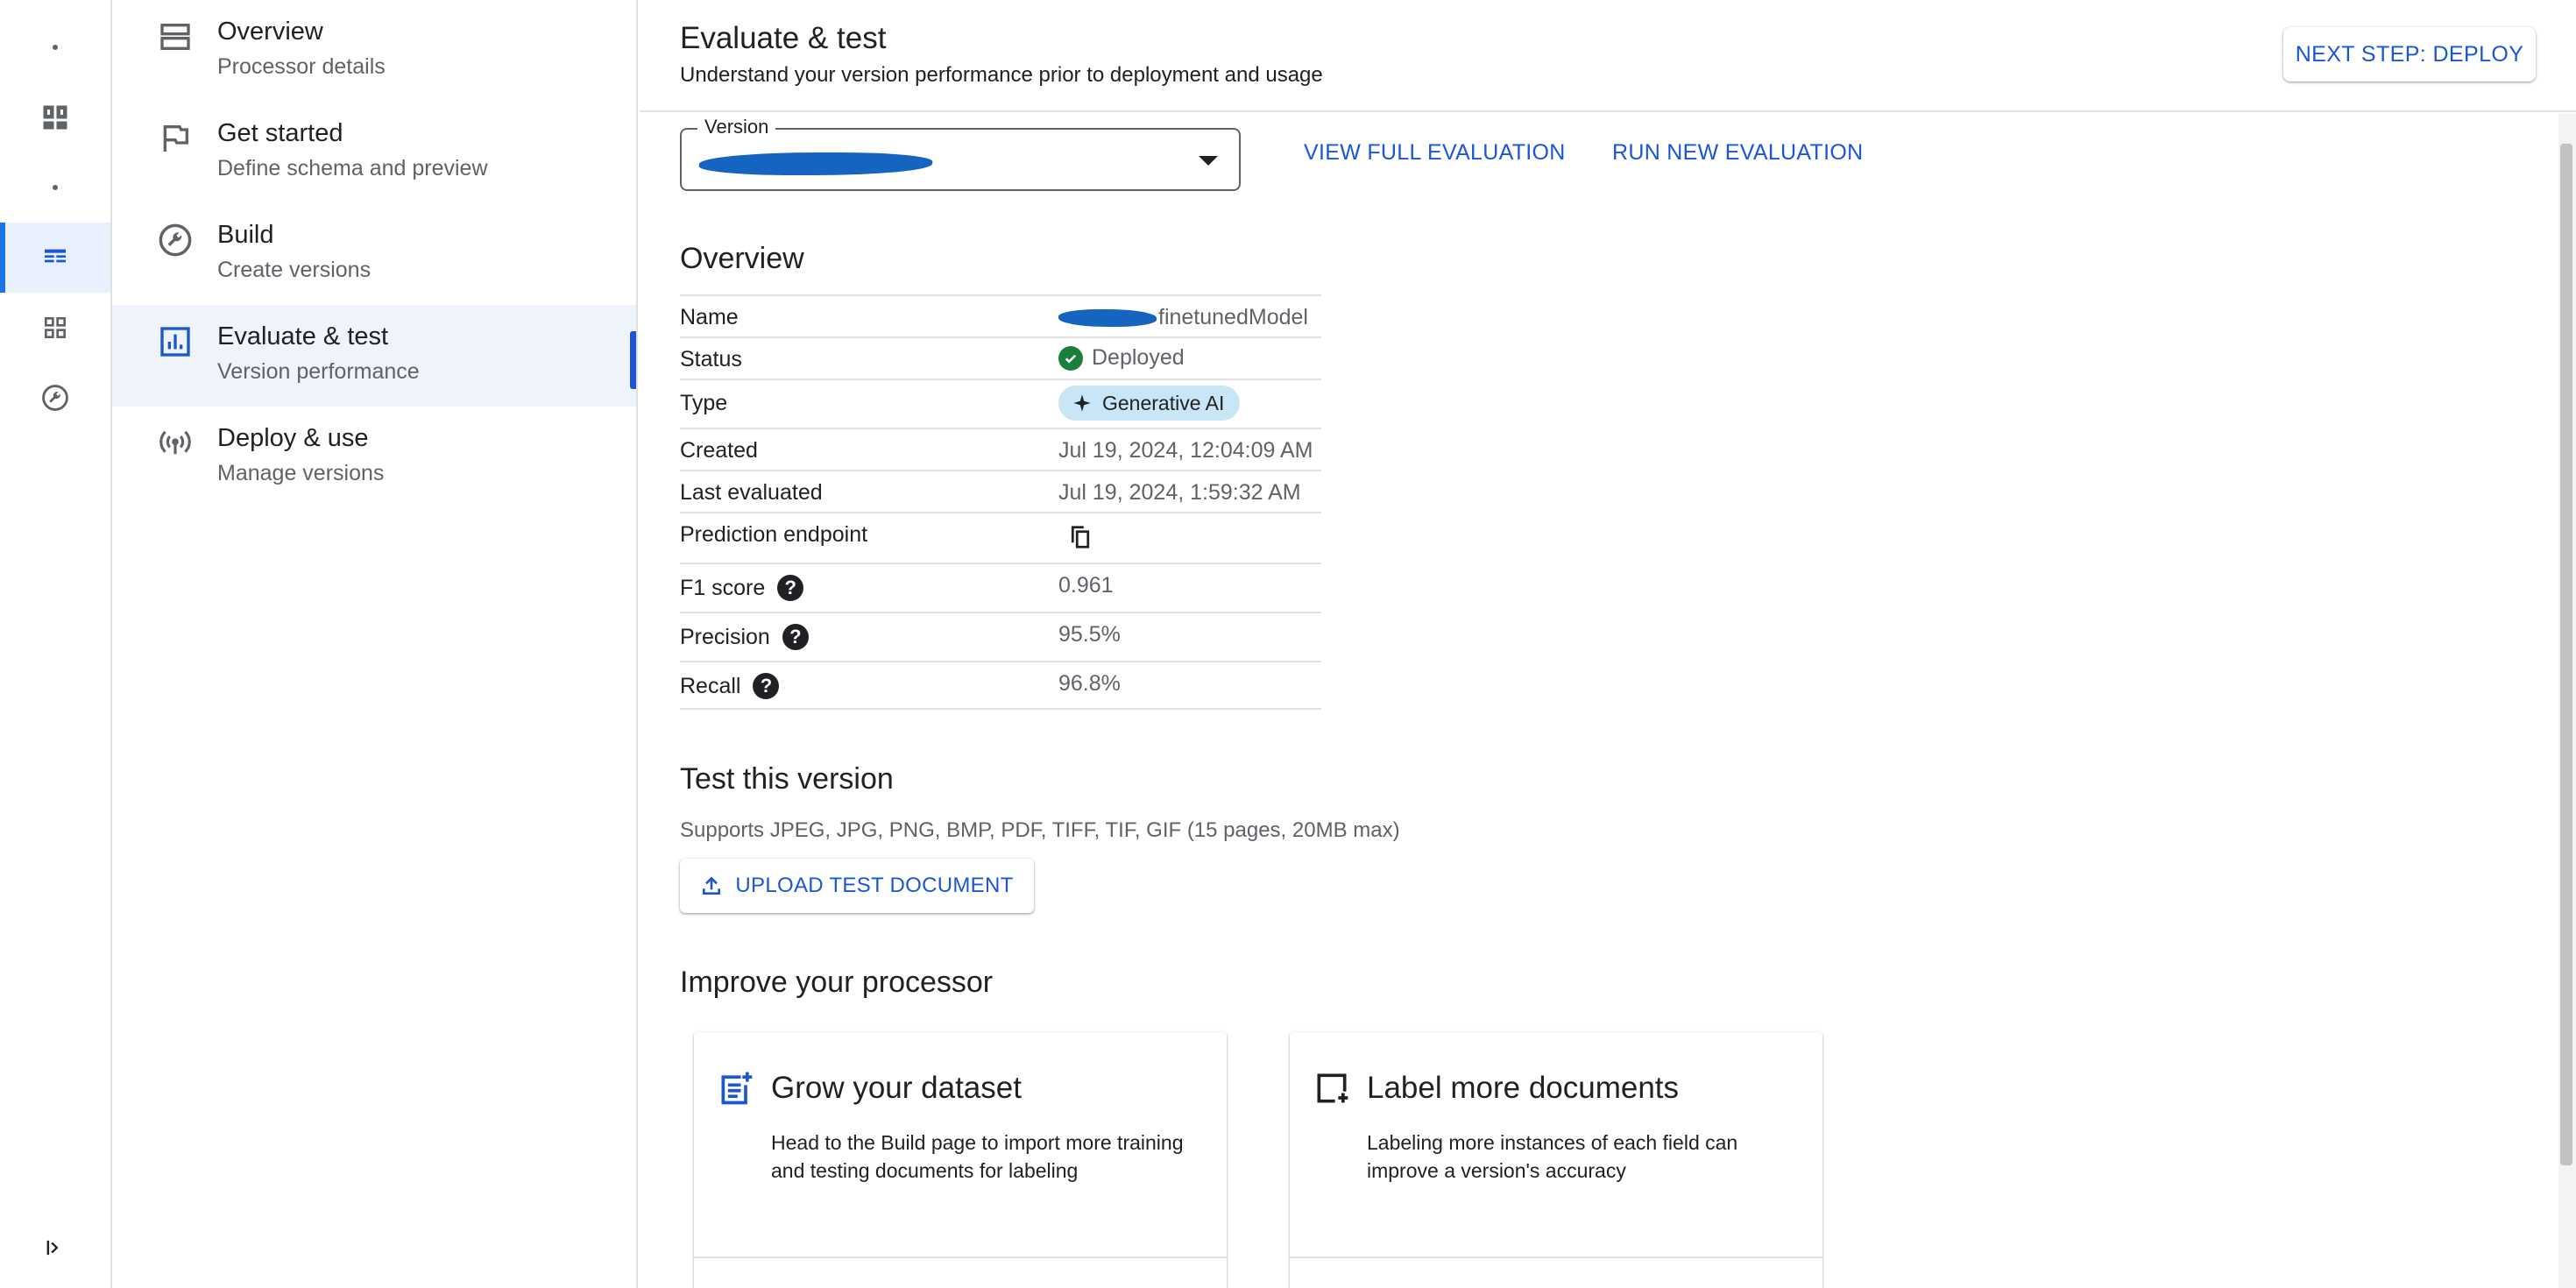 The width and height of the screenshot is (2576, 1288). I want to click on nav-item-subtitle: Version performance, so click(318, 371).